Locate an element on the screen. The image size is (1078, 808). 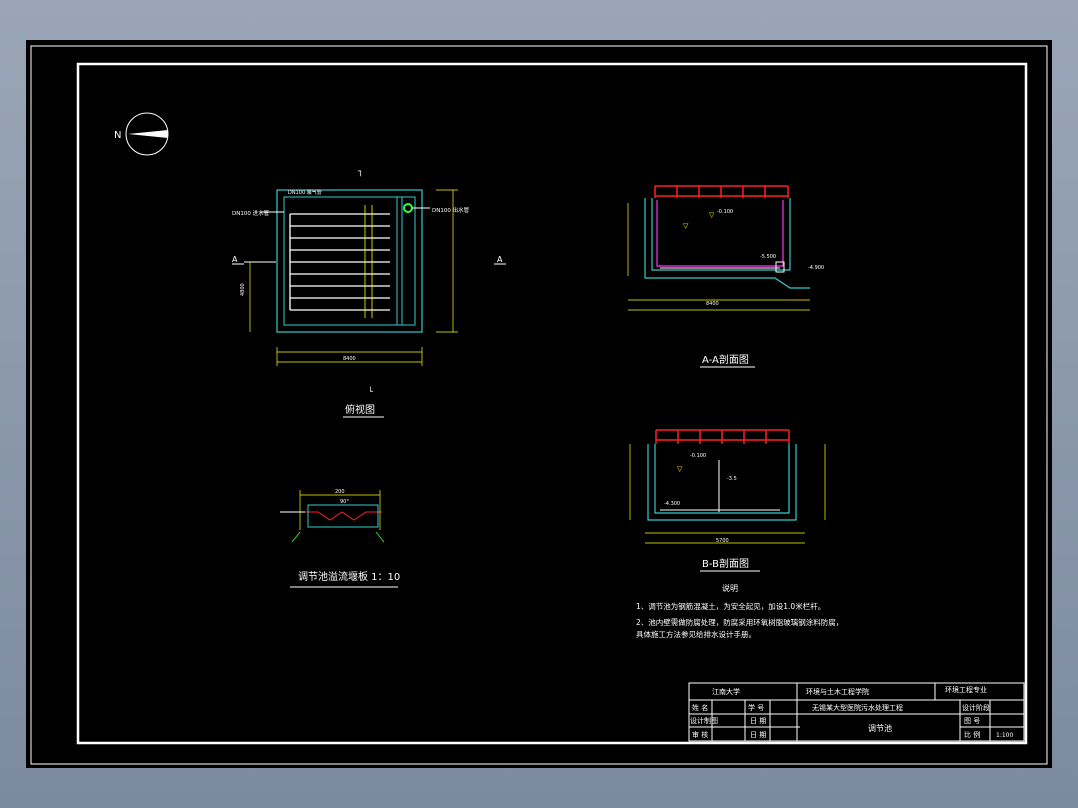
aa-level-water: -0.100 is located at coordinates (725, 212).